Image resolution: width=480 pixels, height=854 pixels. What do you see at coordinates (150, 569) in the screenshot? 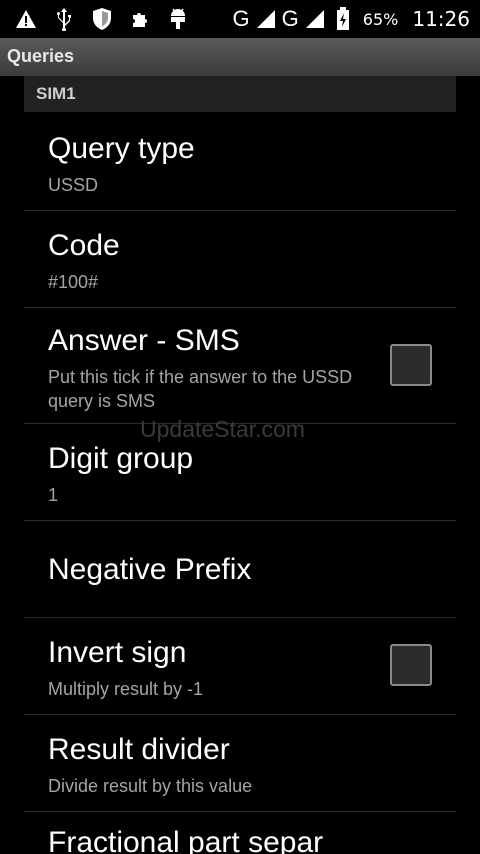
I see `pref-title: Negative Prefix` at bounding box center [150, 569].